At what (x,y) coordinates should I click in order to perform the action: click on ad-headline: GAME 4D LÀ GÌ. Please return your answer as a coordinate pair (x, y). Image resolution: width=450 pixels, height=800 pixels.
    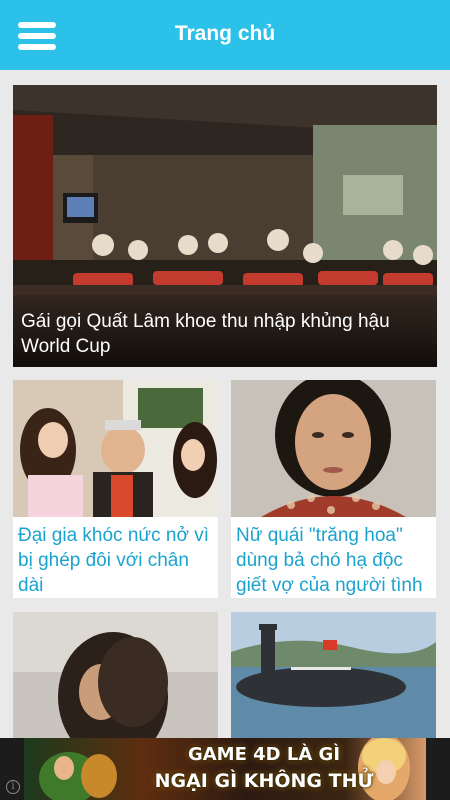
    Looking at the image, I should click on (264, 754).